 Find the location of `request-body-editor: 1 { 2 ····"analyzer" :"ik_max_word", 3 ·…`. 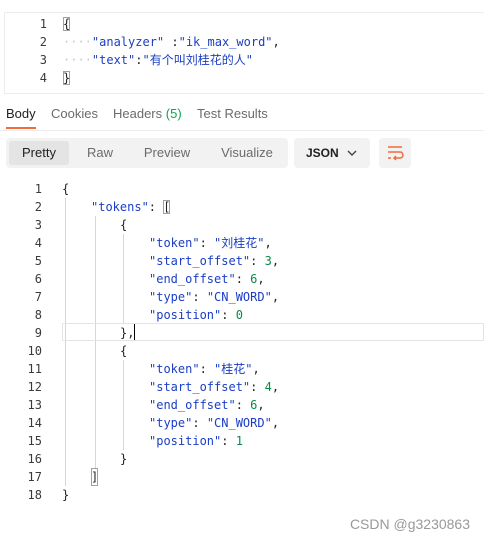

request-body-editor: 1 { 2 ····"analyzer" :"ik_max_word", 3 ·… is located at coordinates (244, 53).